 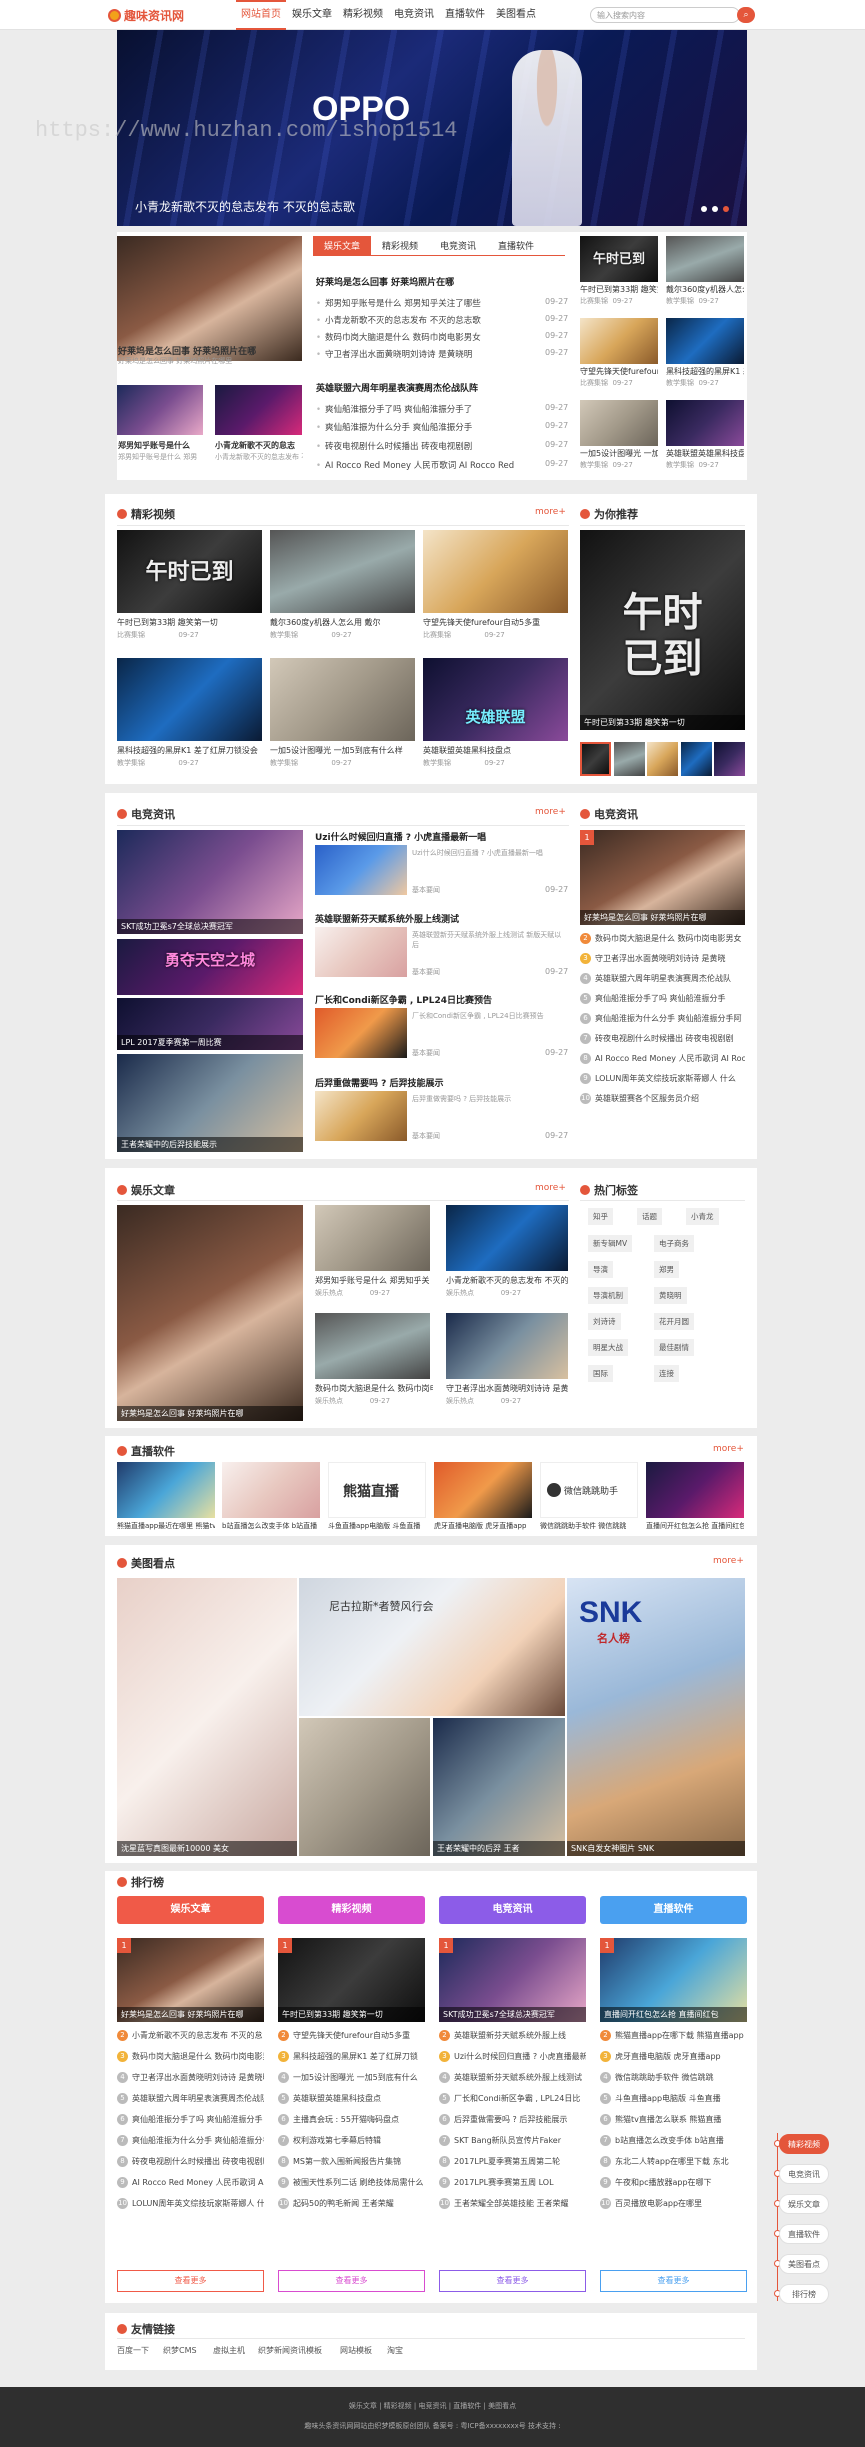 What do you see at coordinates (512, 2098) in the screenshot?
I see `ranking-item: 5 厂长和Condi新区争霸 , LPL24日比` at bounding box center [512, 2098].